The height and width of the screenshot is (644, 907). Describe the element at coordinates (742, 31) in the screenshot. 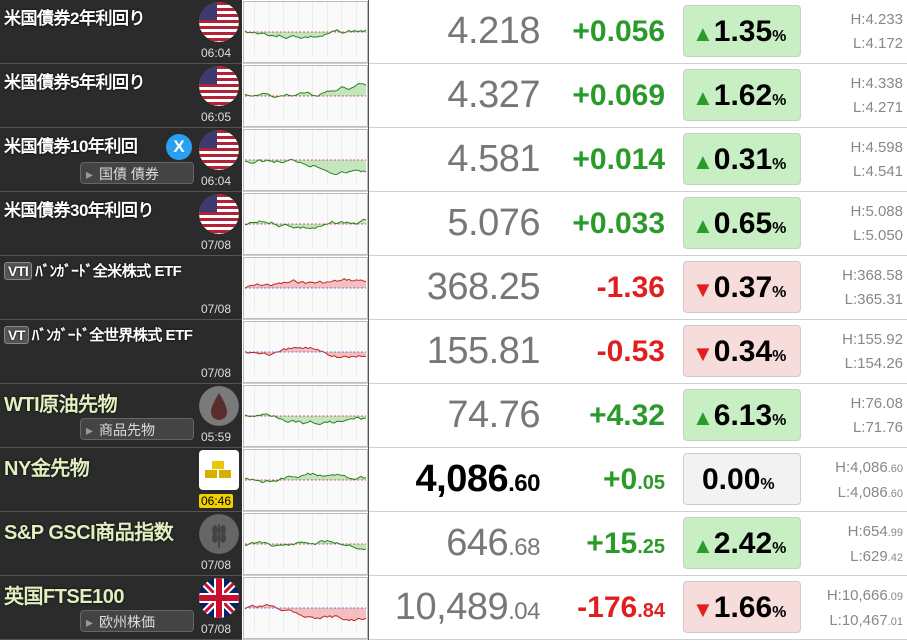

I see `percent-change-box: ▲1.35%` at that location.